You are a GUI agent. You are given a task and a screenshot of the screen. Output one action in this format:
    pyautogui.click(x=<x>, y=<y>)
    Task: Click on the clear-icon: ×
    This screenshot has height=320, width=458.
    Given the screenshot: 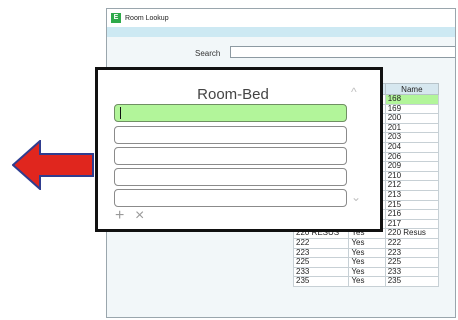 What is the action you would take?
    pyautogui.click(x=139, y=216)
    